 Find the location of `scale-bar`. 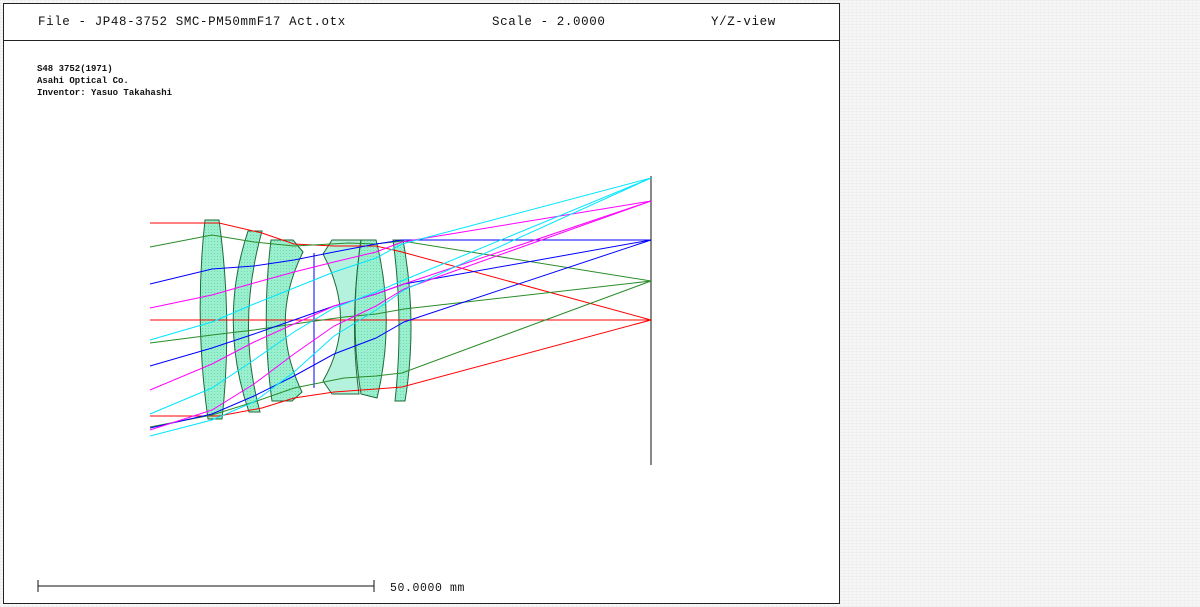

scale-bar is located at coordinates (206, 586).